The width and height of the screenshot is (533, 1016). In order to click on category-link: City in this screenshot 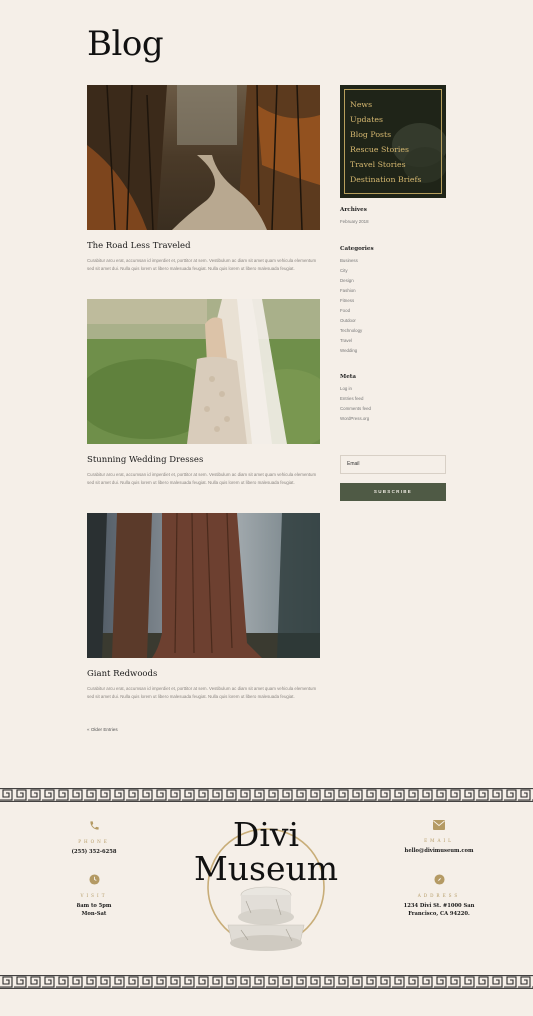, I will do `click(395, 271)`.